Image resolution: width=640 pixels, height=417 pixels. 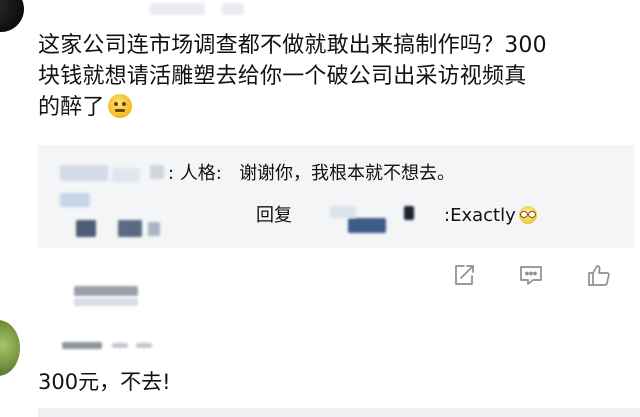 What do you see at coordinates (339, 412) in the screenshot?
I see `divider` at bounding box center [339, 412].